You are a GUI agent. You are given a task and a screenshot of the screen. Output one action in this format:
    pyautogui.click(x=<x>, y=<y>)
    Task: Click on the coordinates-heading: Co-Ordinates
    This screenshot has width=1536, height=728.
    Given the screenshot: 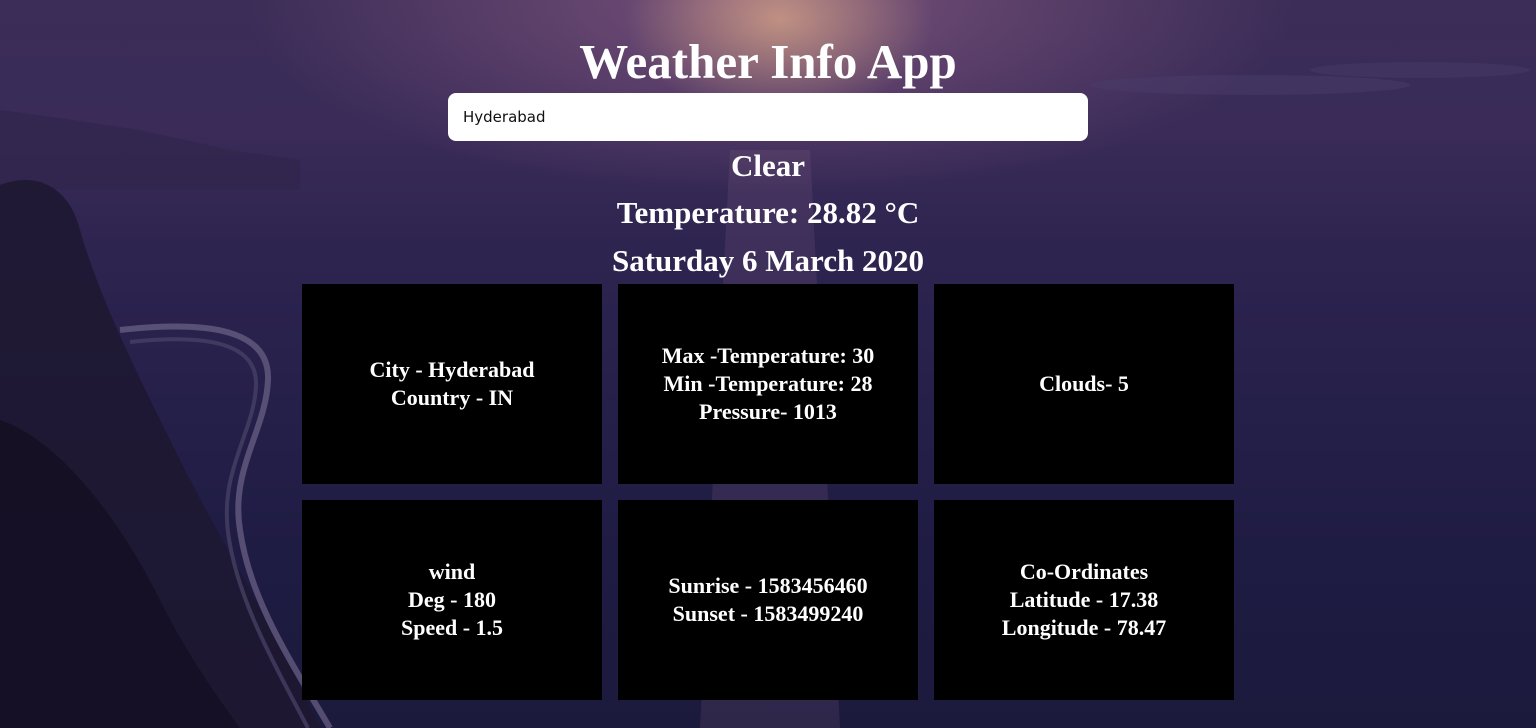 What is the action you would take?
    pyautogui.click(x=1084, y=571)
    